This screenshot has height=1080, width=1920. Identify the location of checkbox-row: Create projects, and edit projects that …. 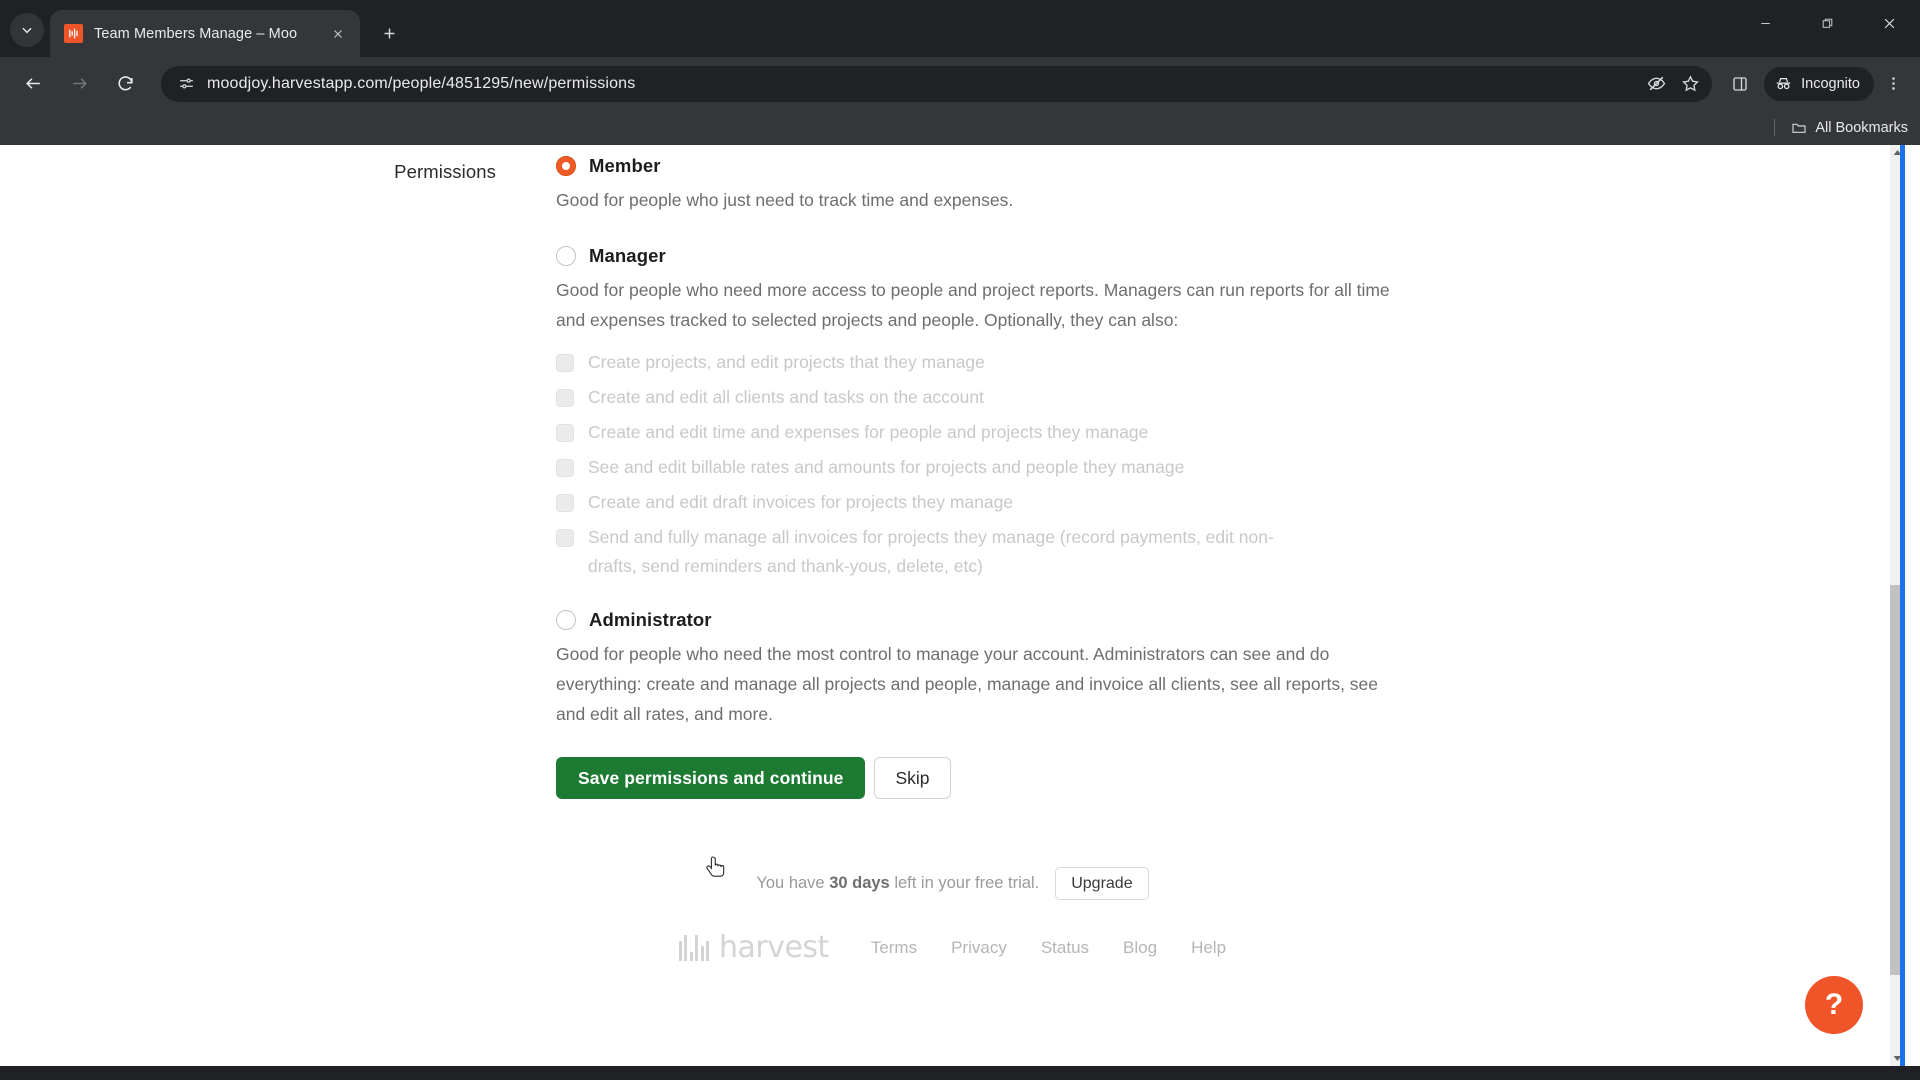
(996, 362).